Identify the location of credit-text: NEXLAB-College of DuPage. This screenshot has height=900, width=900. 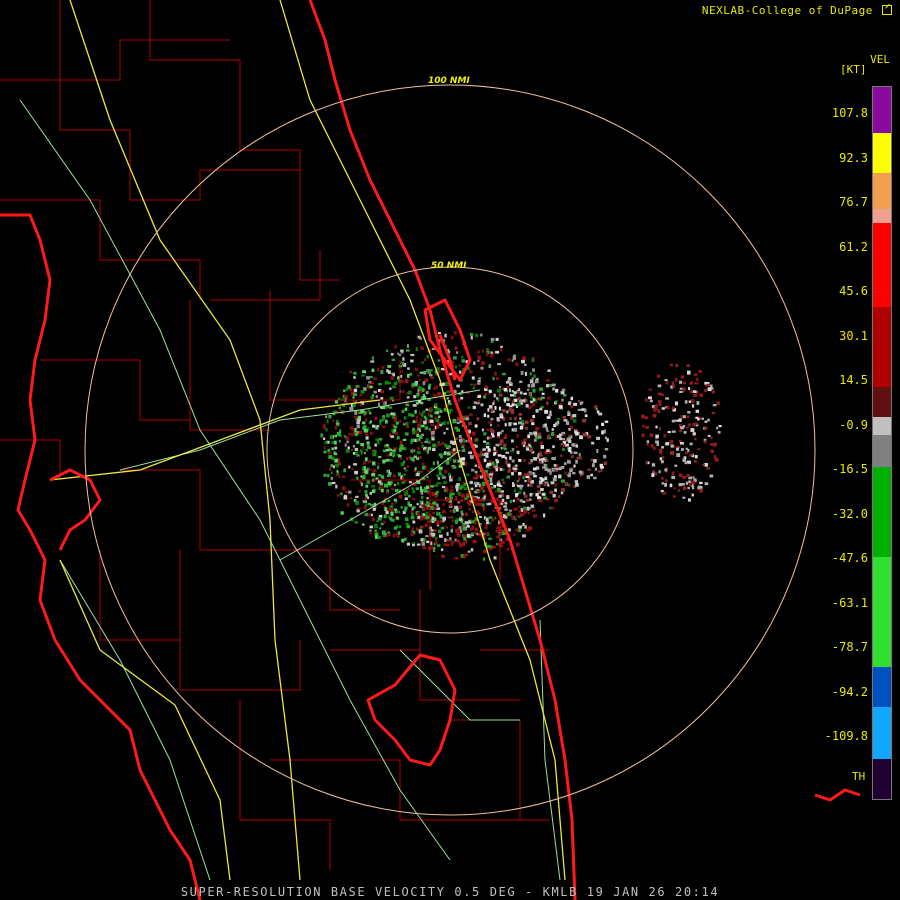
(797, 10).